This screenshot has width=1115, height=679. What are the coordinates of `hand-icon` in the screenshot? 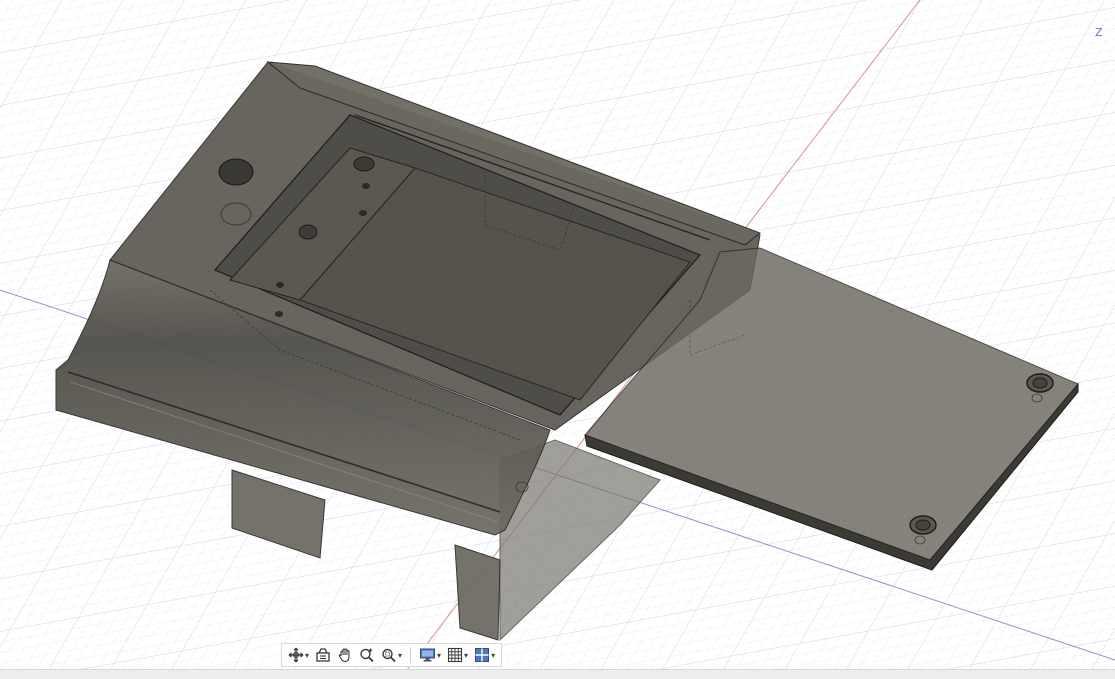 It's located at (344, 655).